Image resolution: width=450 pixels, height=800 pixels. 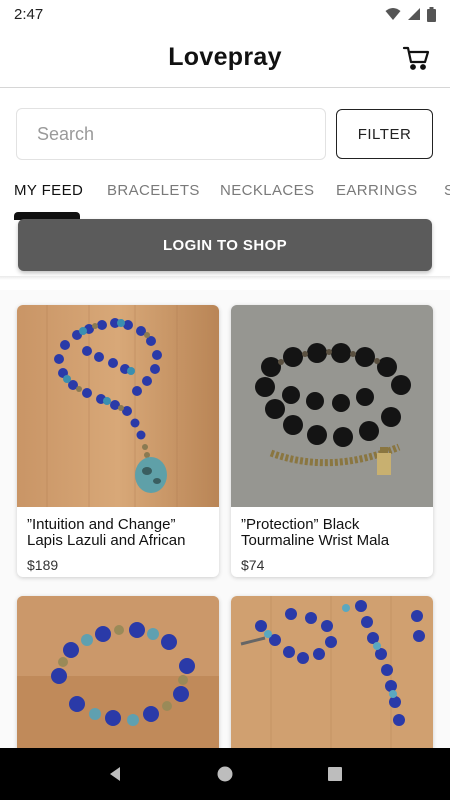 I want to click on lapis-necklace-image, so click(x=118, y=406).